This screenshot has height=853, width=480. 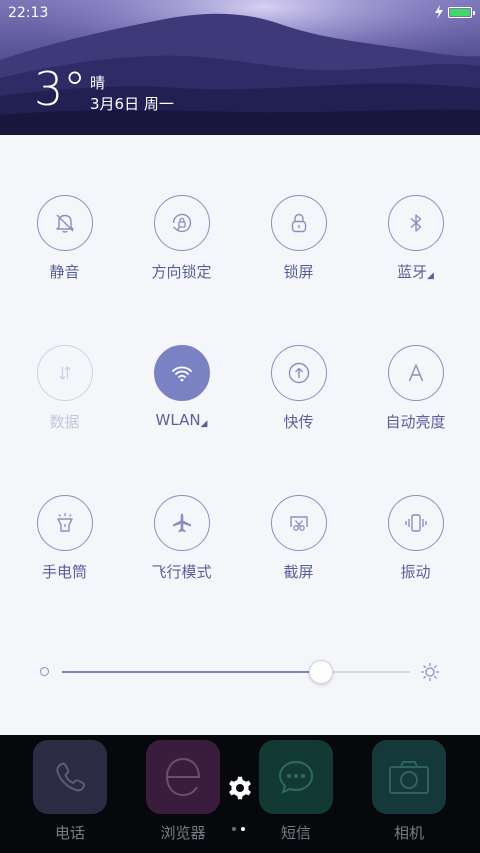 I want to click on toggle-label: 手电筒, so click(x=64, y=572).